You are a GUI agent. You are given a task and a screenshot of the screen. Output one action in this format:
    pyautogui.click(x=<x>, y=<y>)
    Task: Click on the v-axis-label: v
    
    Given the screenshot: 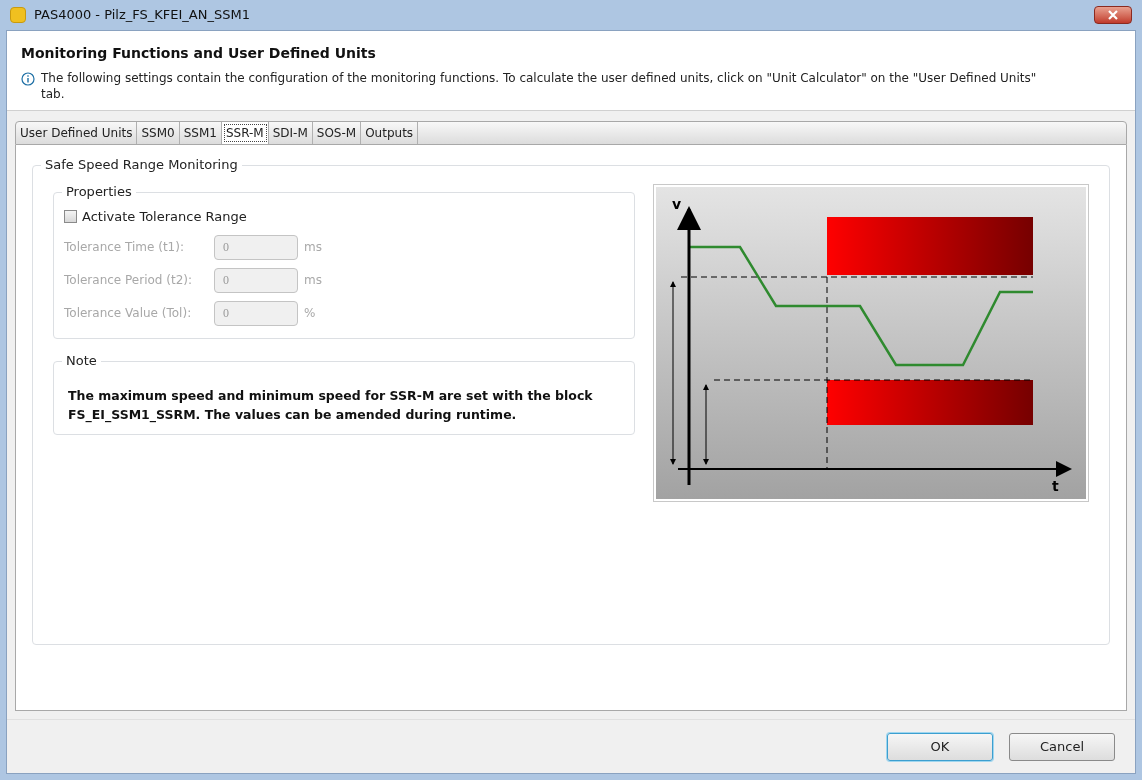 What is the action you would take?
    pyautogui.click(x=677, y=204)
    